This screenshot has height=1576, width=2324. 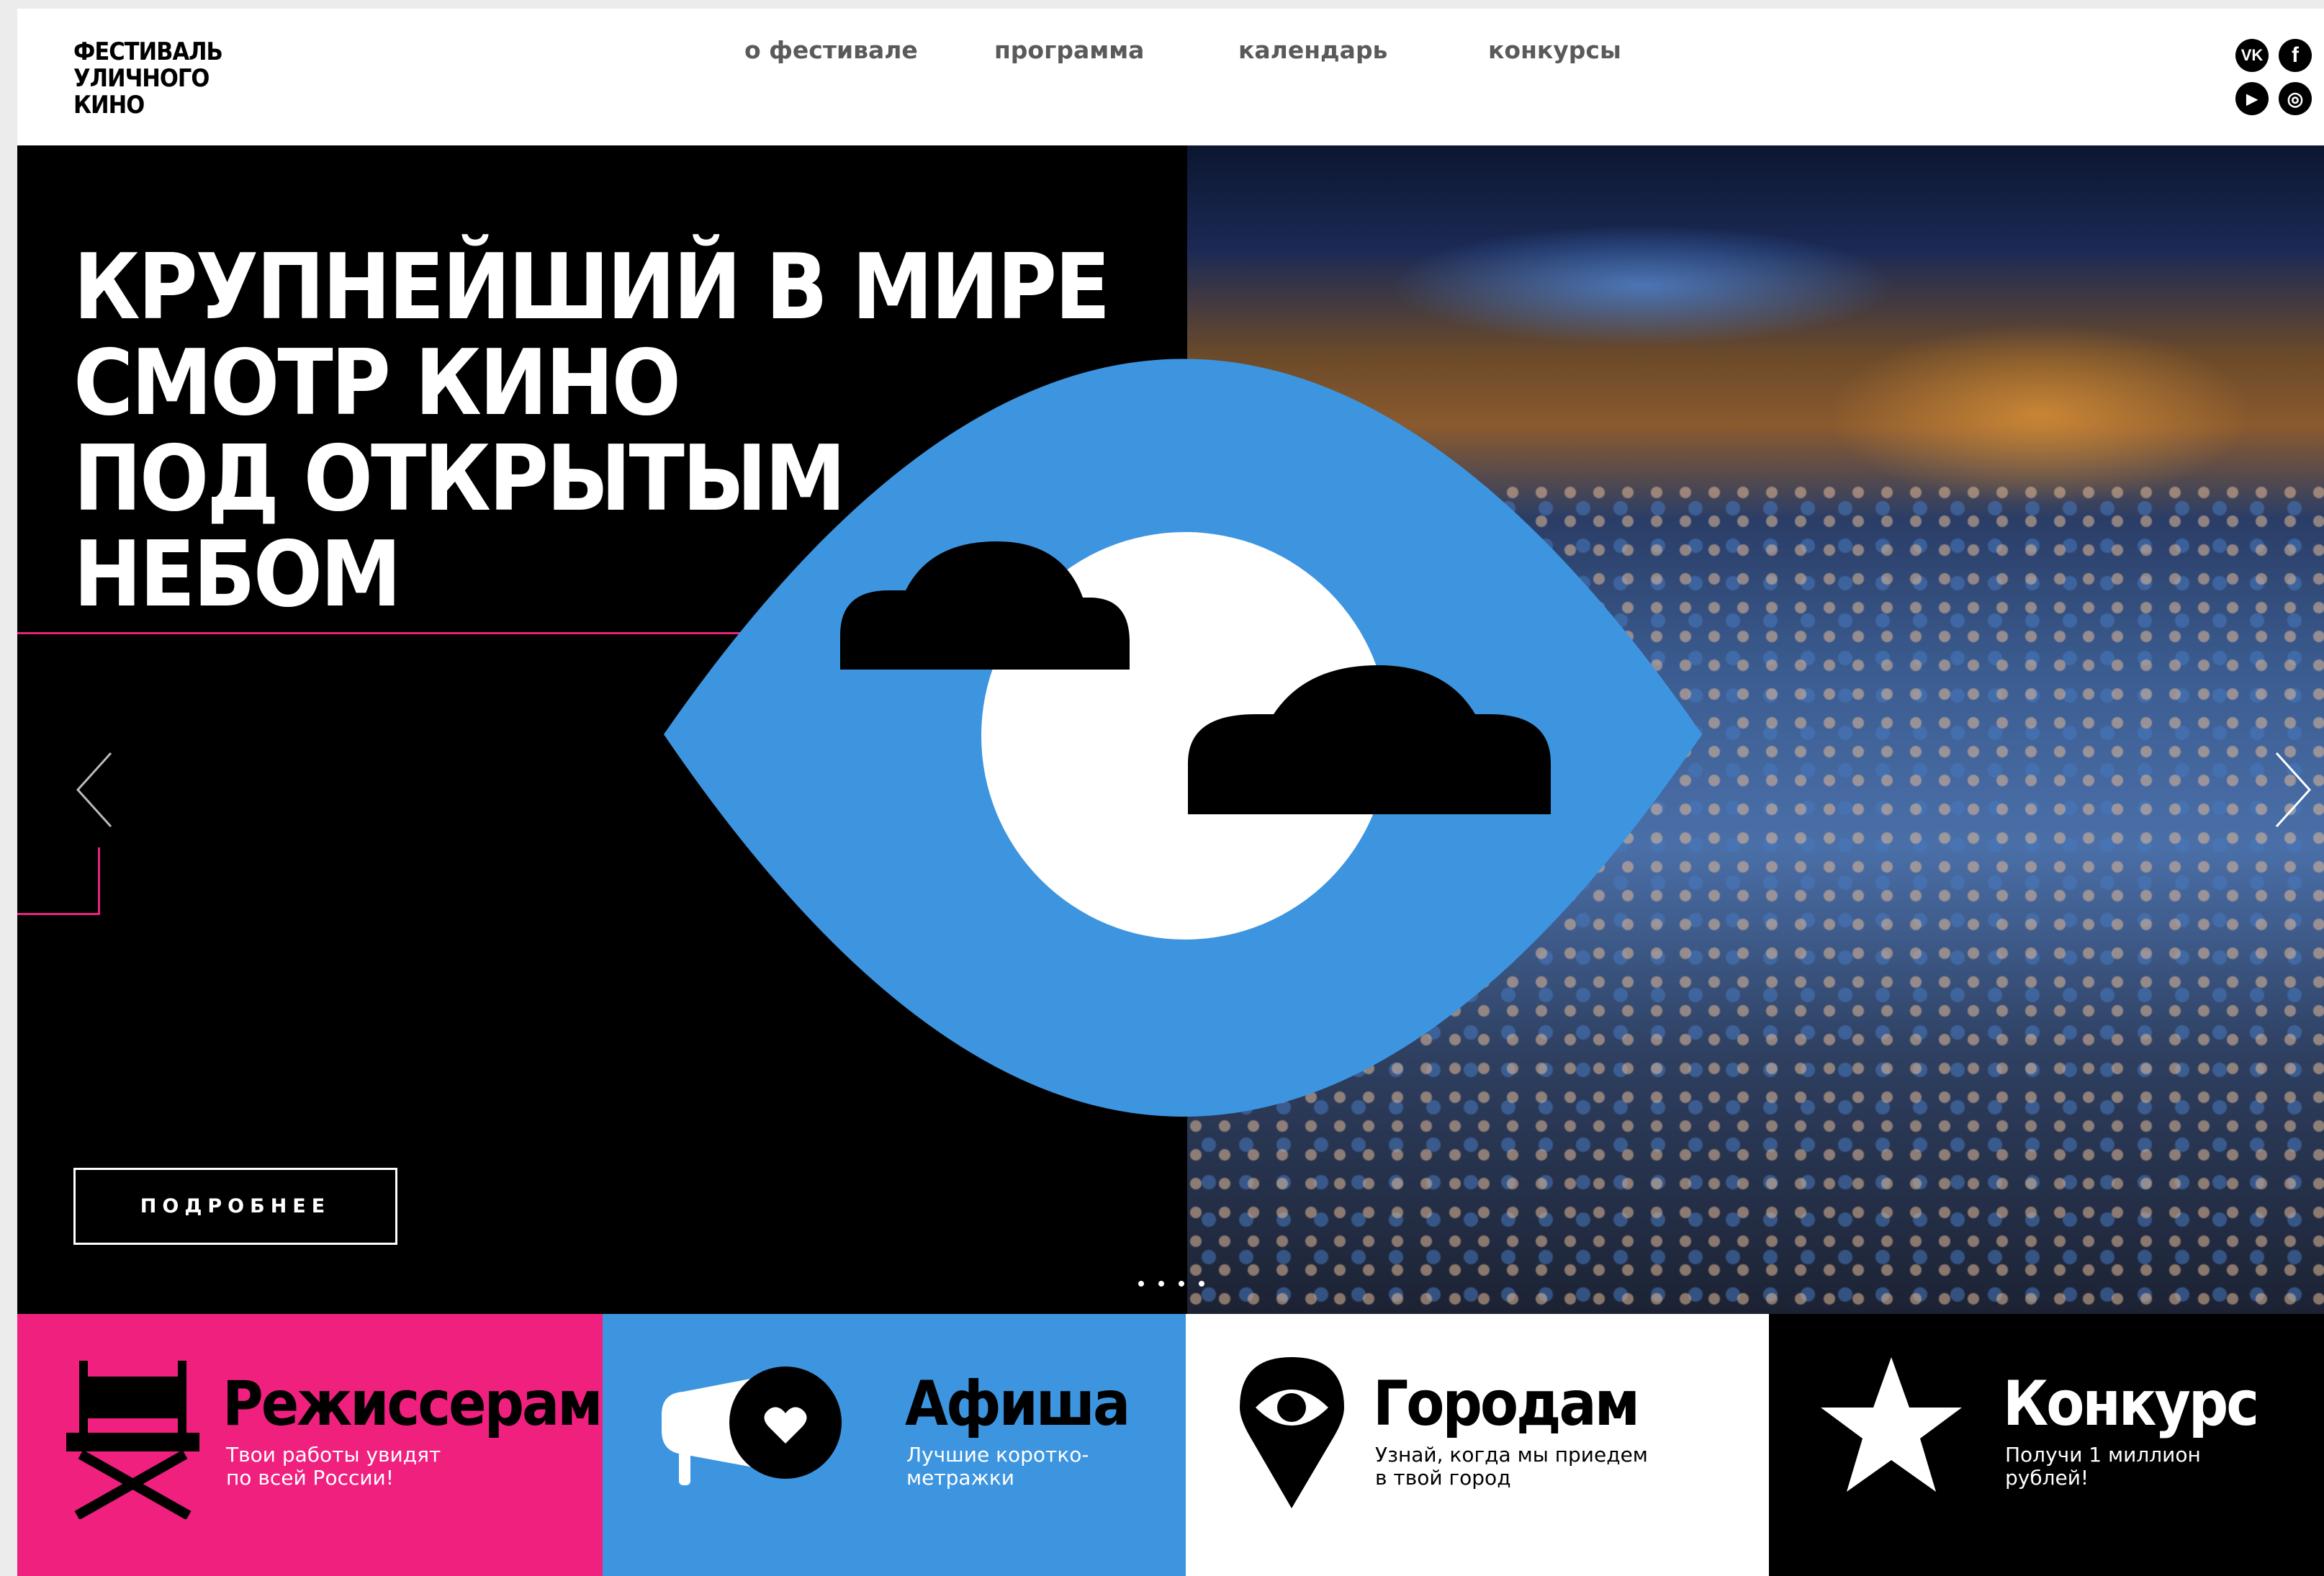 What do you see at coordinates (752, 1425) in the screenshot?
I see `megaphone-icon` at bounding box center [752, 1425].